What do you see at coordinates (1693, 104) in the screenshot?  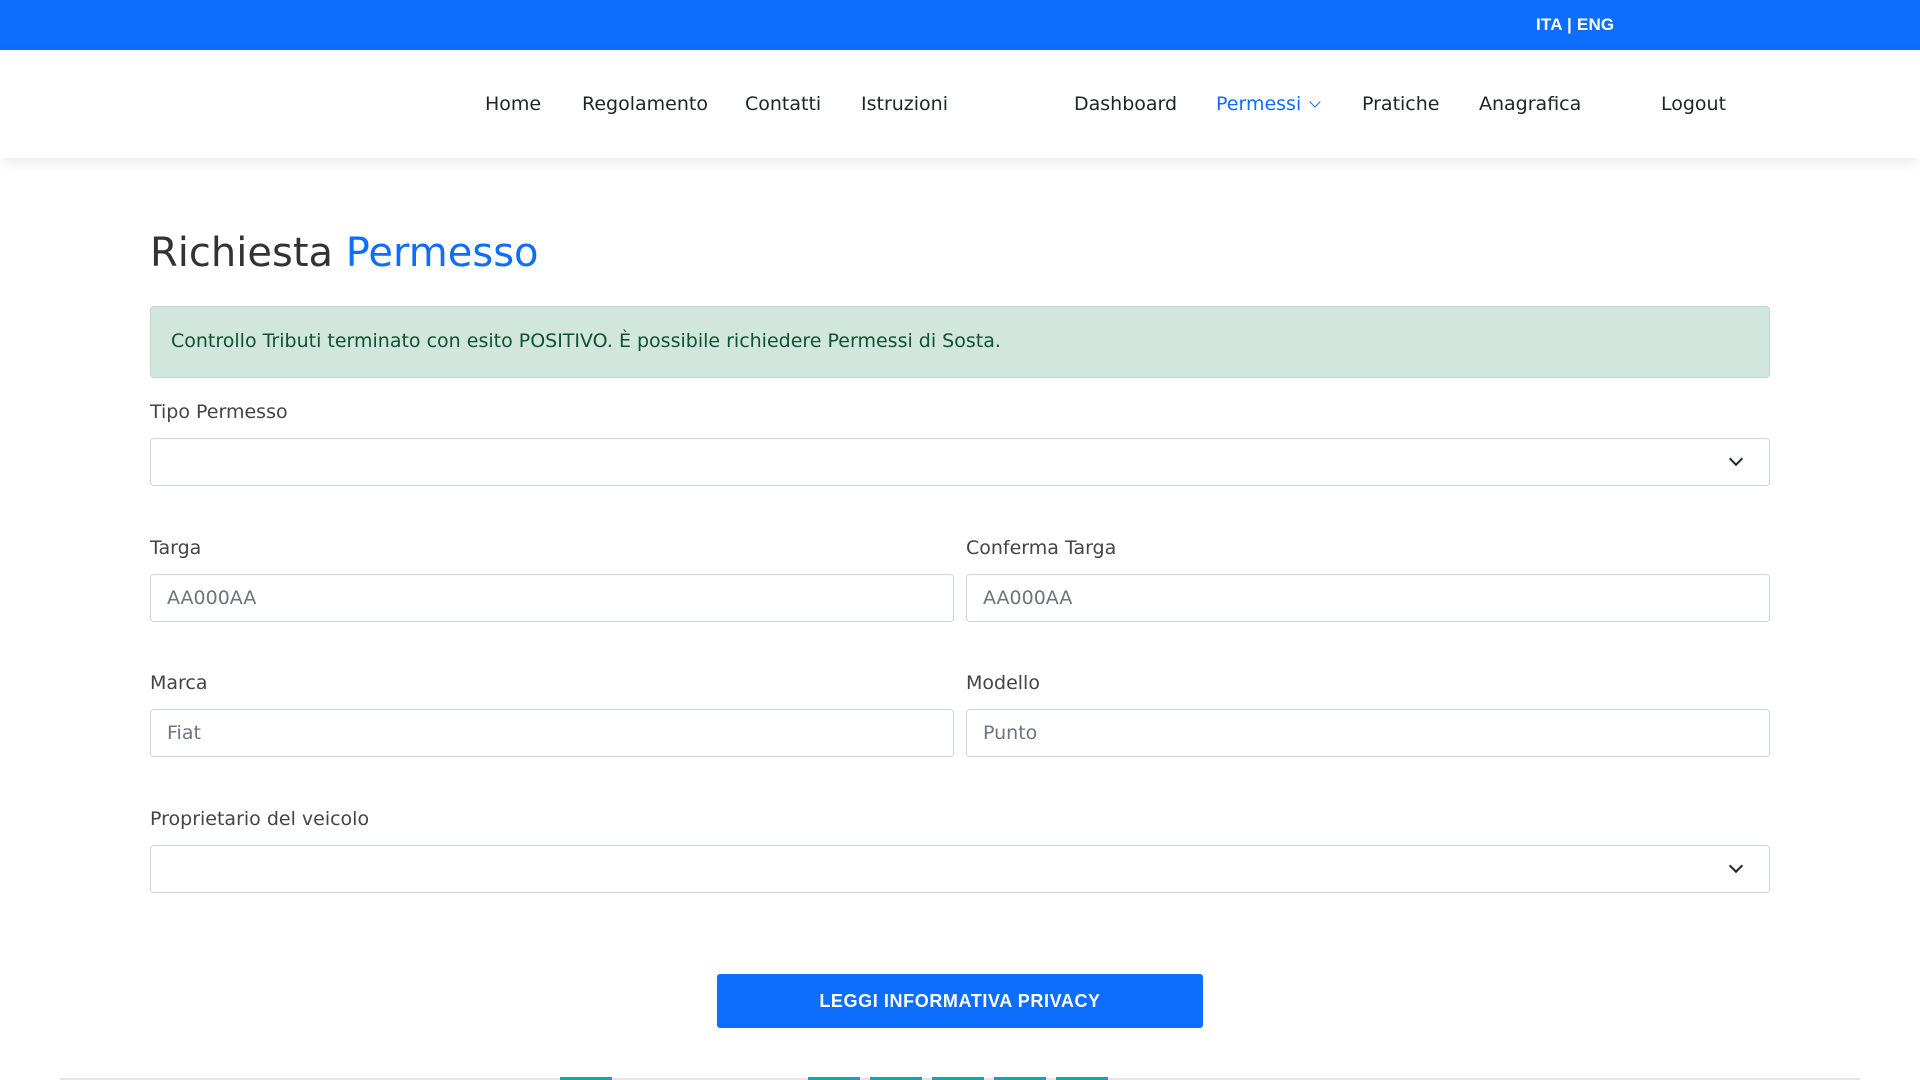 I see `nav-logout: Logout` at bounding box center [1693, 104].